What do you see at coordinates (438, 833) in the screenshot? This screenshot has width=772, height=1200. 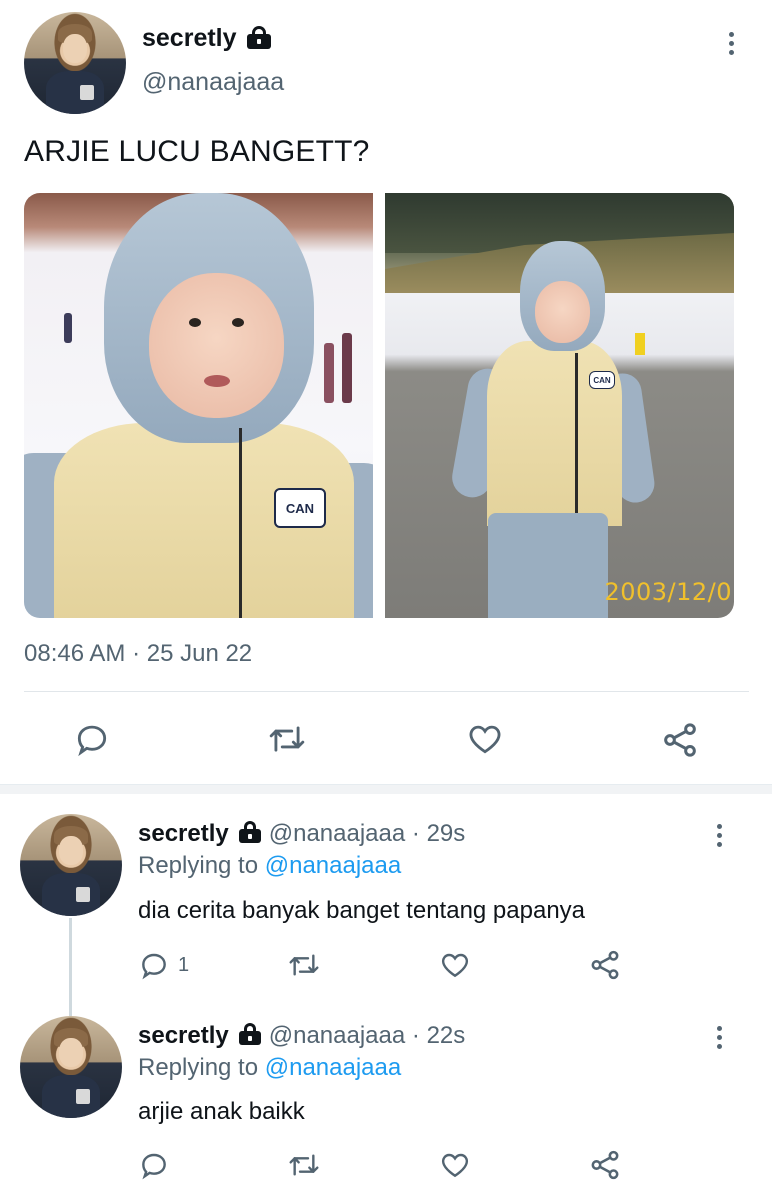 I see `reply-time: · 29s` at bounding box center [438, 833].